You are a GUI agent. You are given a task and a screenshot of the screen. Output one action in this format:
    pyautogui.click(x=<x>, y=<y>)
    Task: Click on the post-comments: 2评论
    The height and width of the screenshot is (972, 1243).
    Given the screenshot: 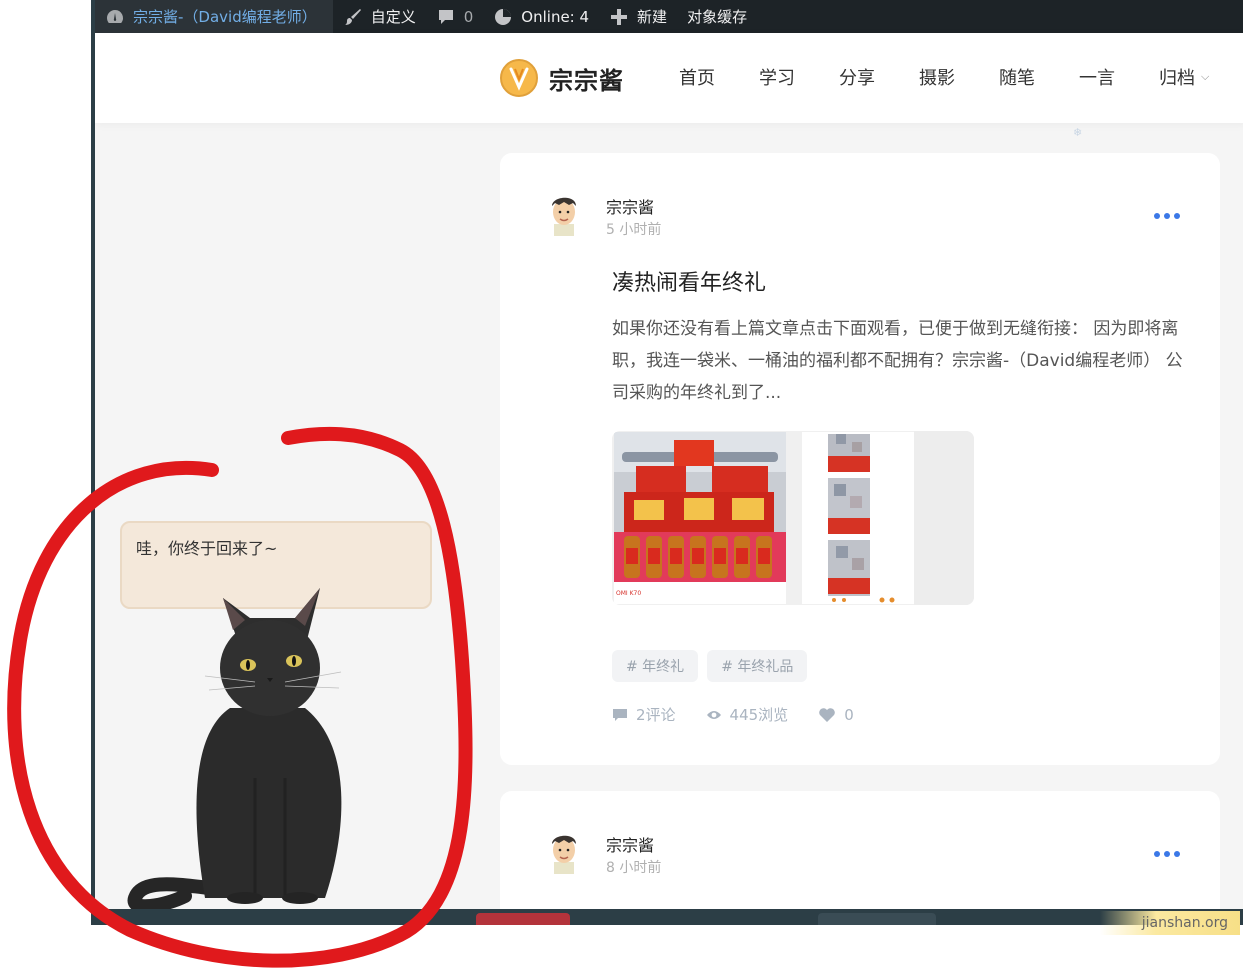 What is the action you would take?
    pyautogui.click(x=644, y=714)
    